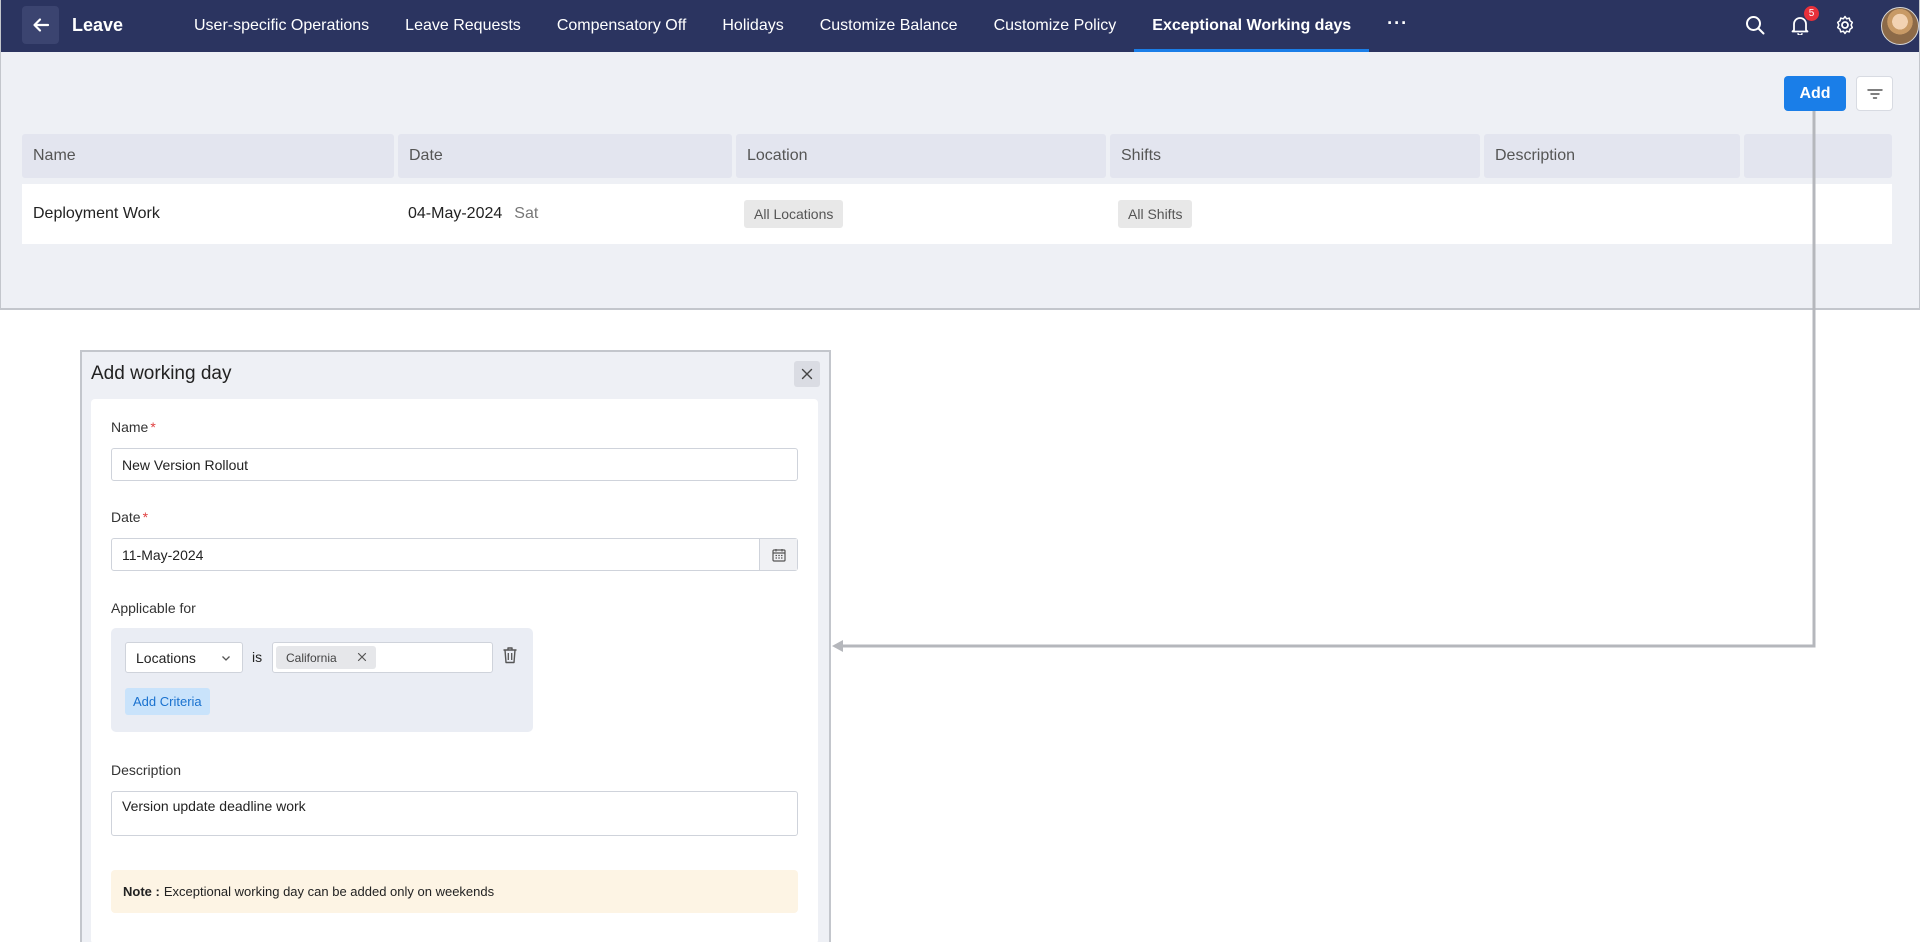 This screenshot has width=1920, height=942. I want to click on location-chip: All Locations, so click(794, 214).